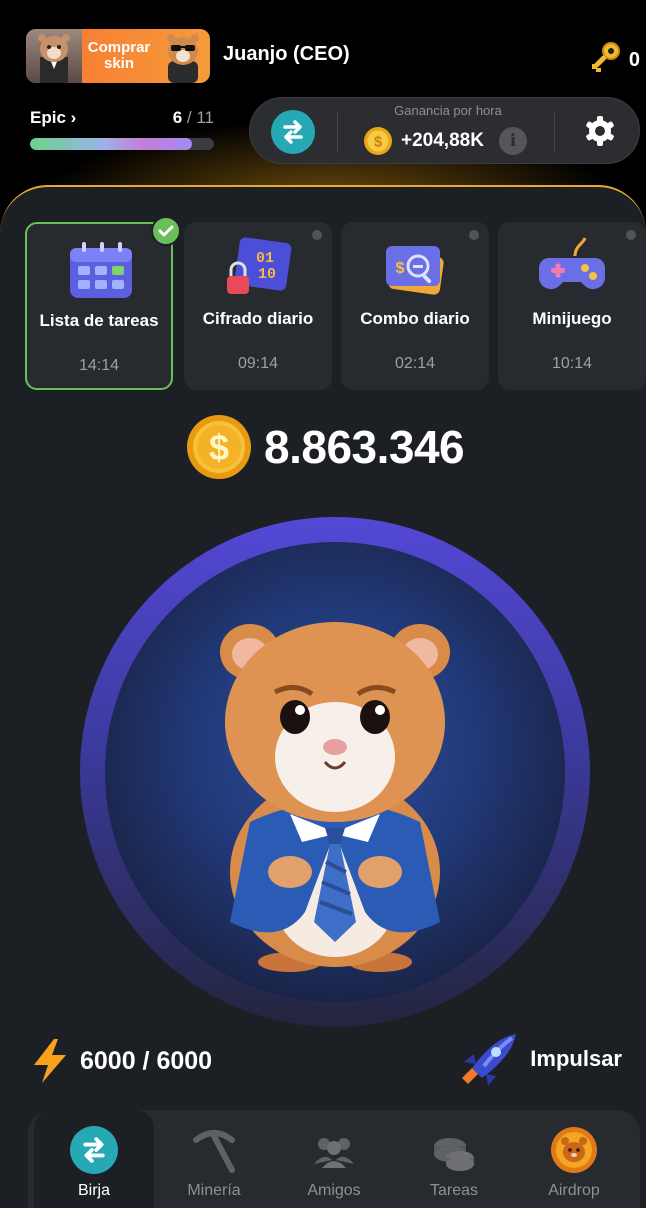 Image resolution: width=646 pixels, height=1208 pixels. Describe the element at coordinates (99, 320) in the screenshot. I see `daily-card-title: Lista de tareas` at that location.